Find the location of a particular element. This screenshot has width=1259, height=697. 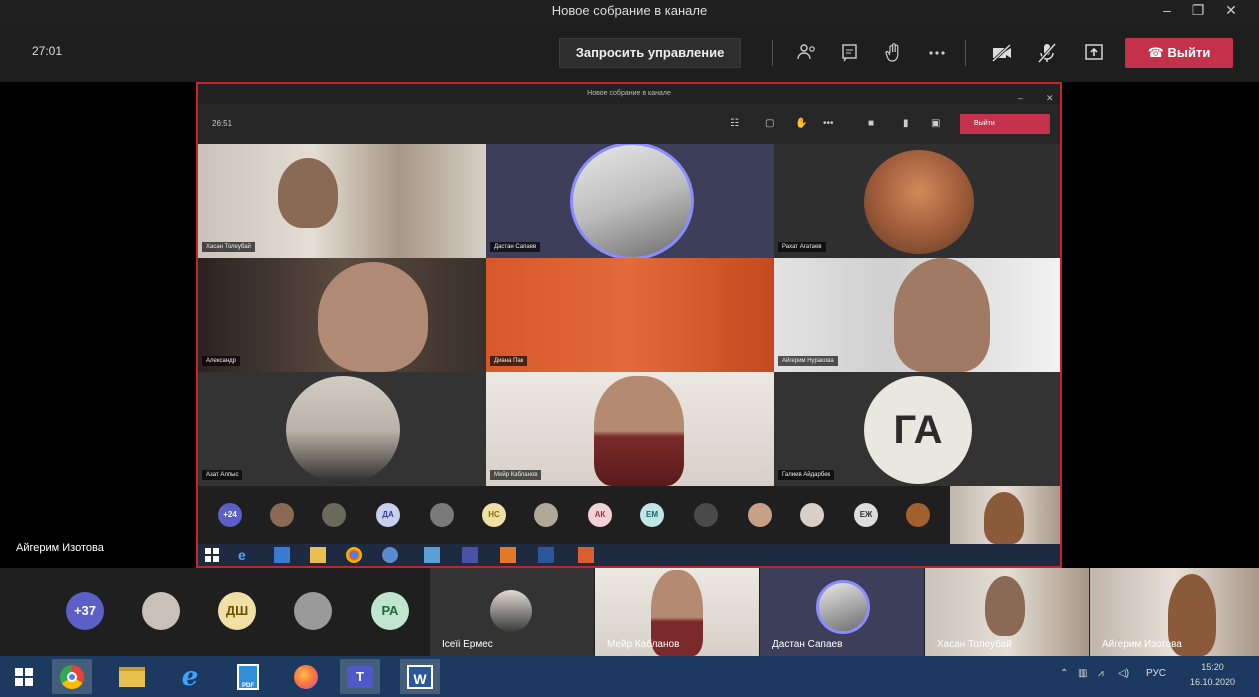

shared-participants-icon: ☷ is located at coordinates (734, 123).